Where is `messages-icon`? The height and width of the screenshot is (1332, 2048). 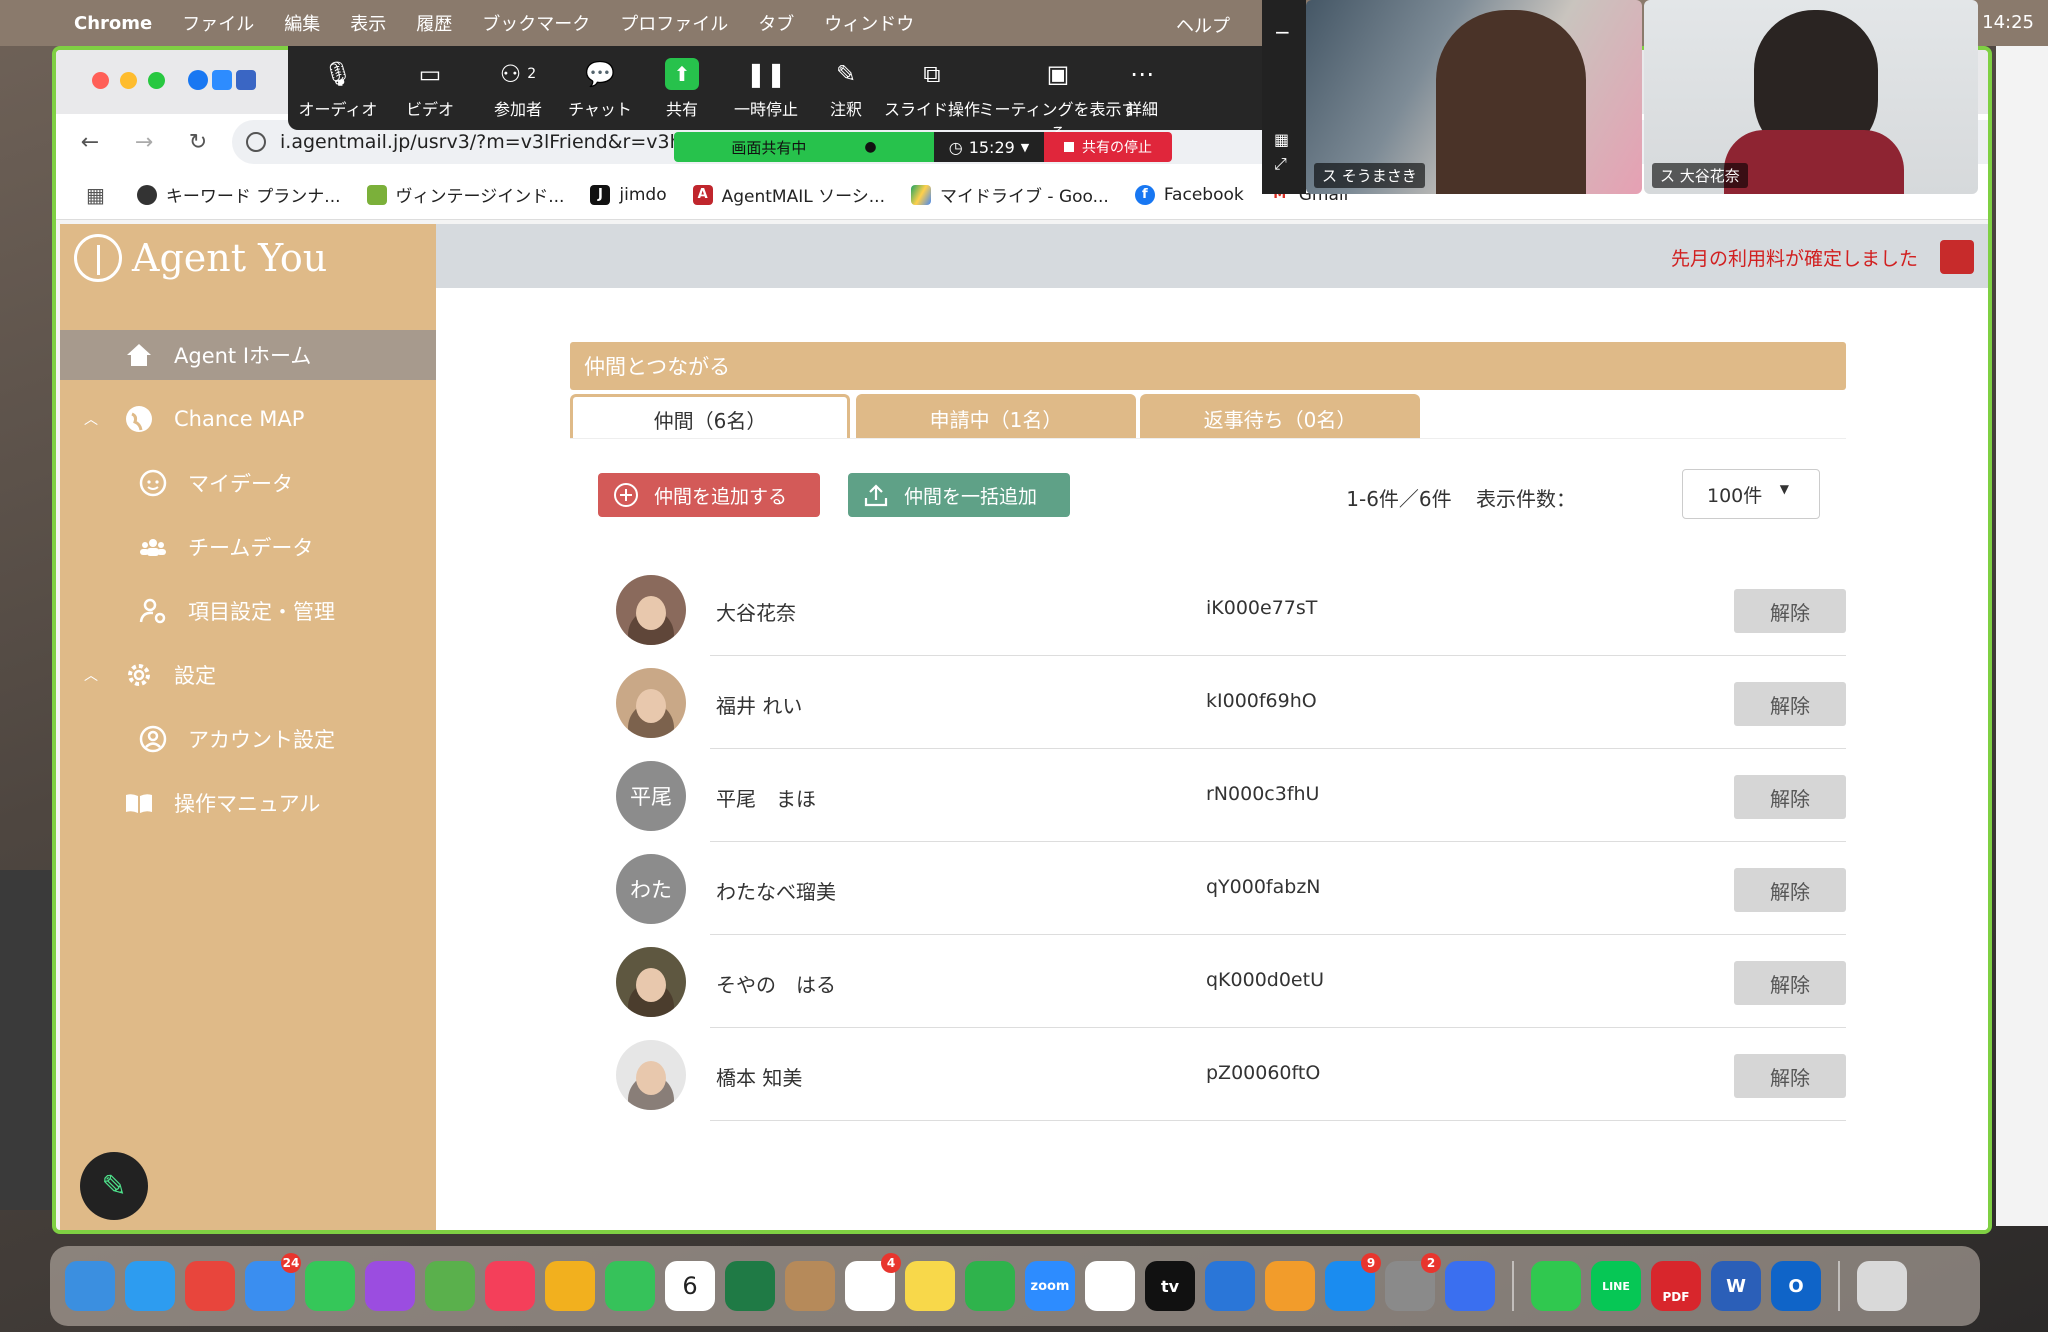 messages-icon is located at coordinates (330, 1286).